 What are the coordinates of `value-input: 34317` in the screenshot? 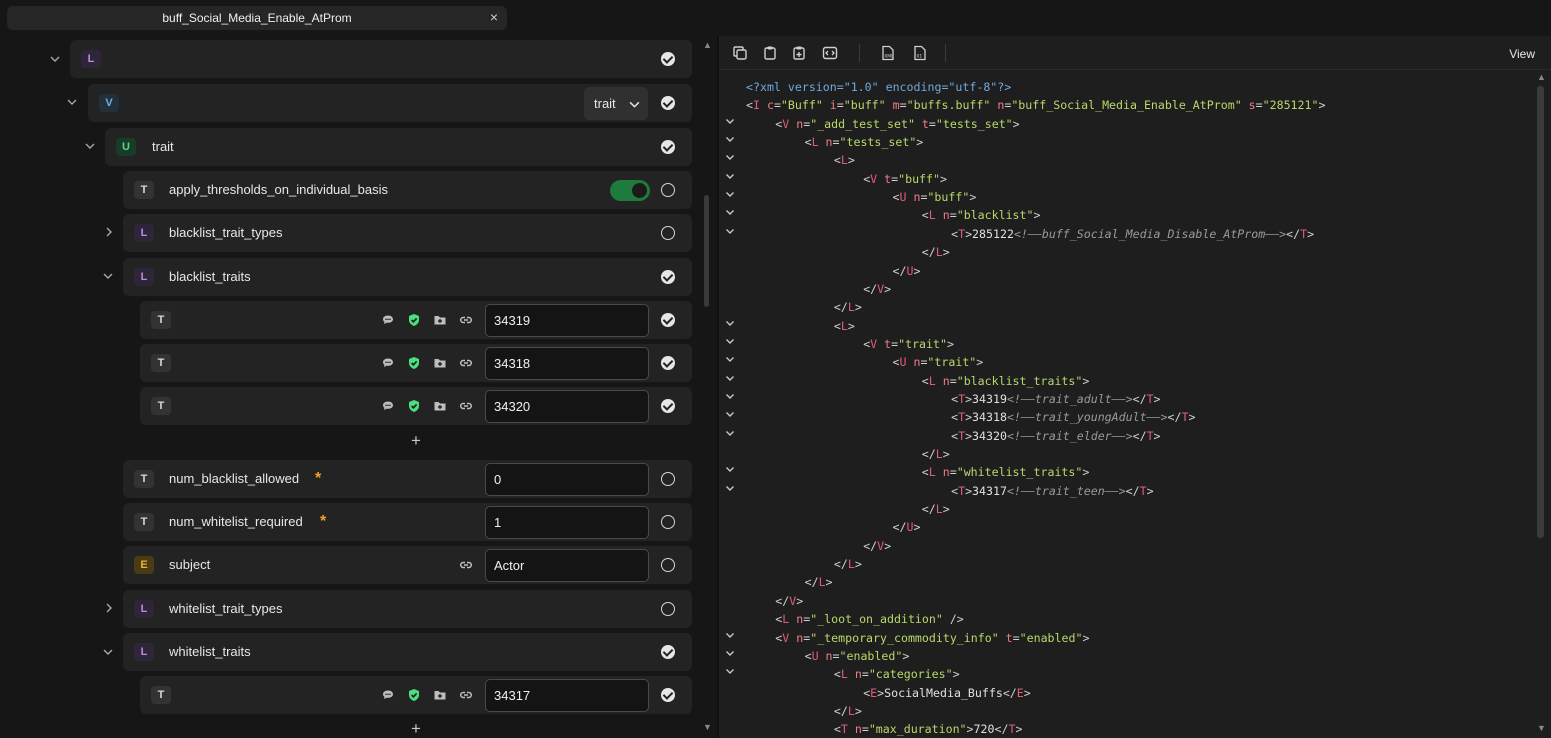 It's located at (567, 695).